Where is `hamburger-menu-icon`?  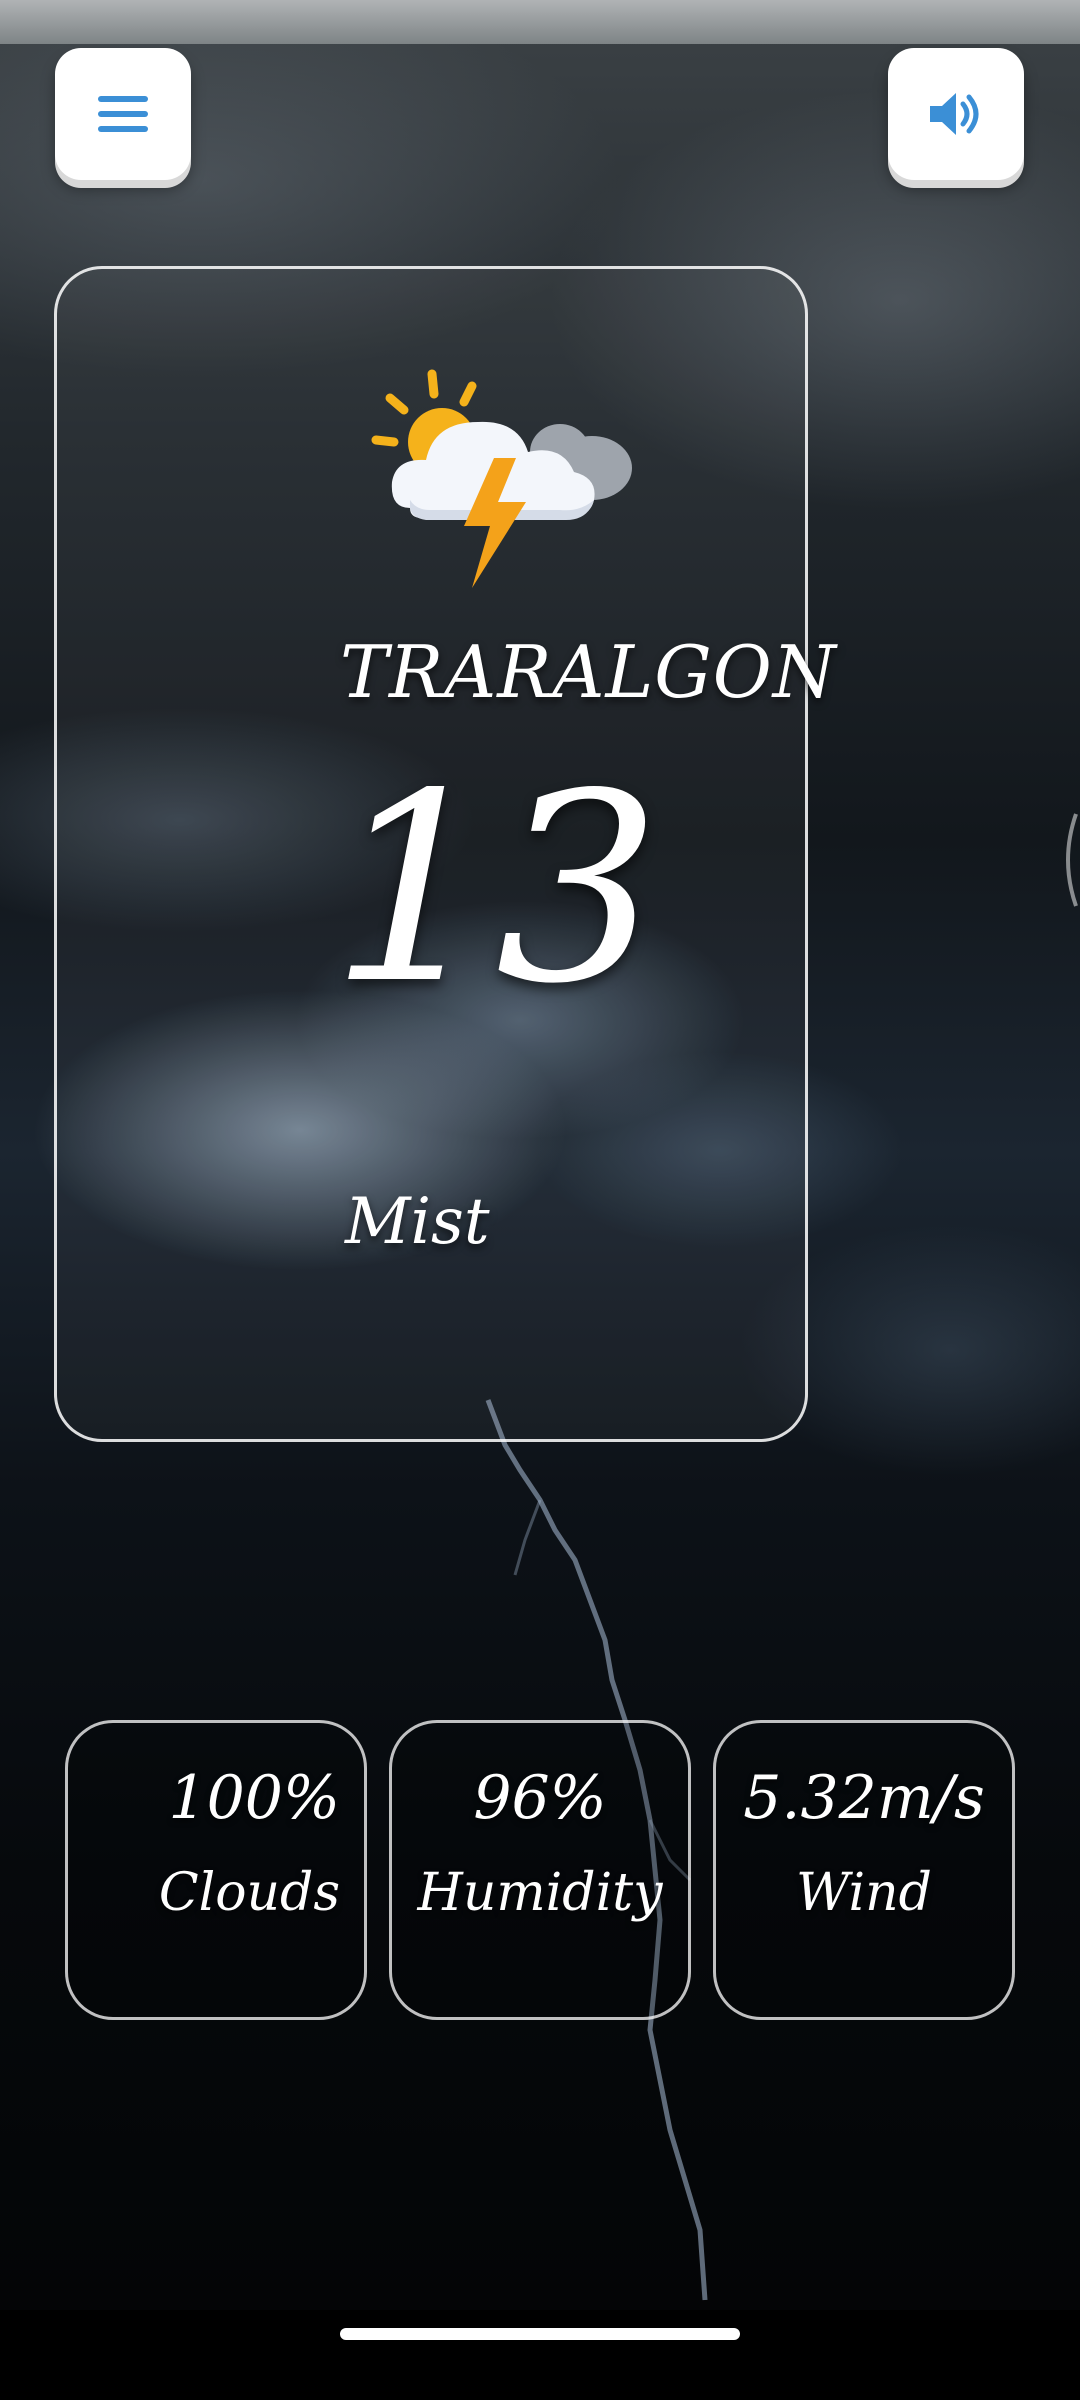 hamburger-menu-icon is located at coordinates (123, 114).